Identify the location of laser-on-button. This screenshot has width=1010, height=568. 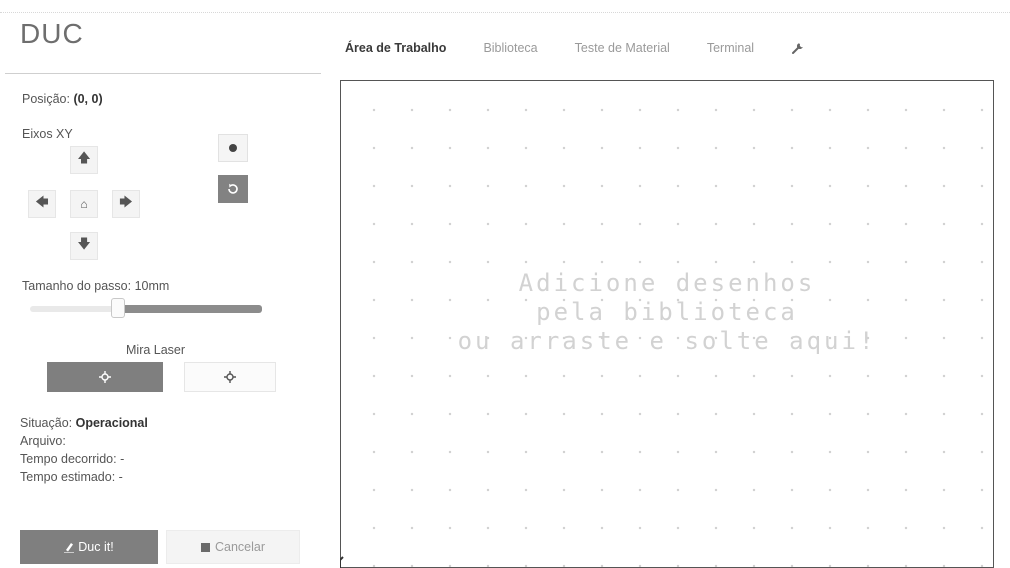
(105, 377).